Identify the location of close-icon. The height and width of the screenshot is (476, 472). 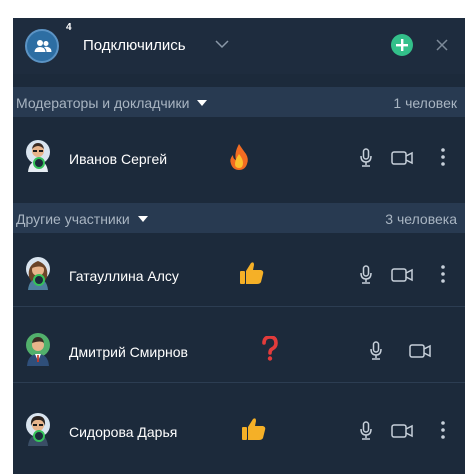
(442, 45).